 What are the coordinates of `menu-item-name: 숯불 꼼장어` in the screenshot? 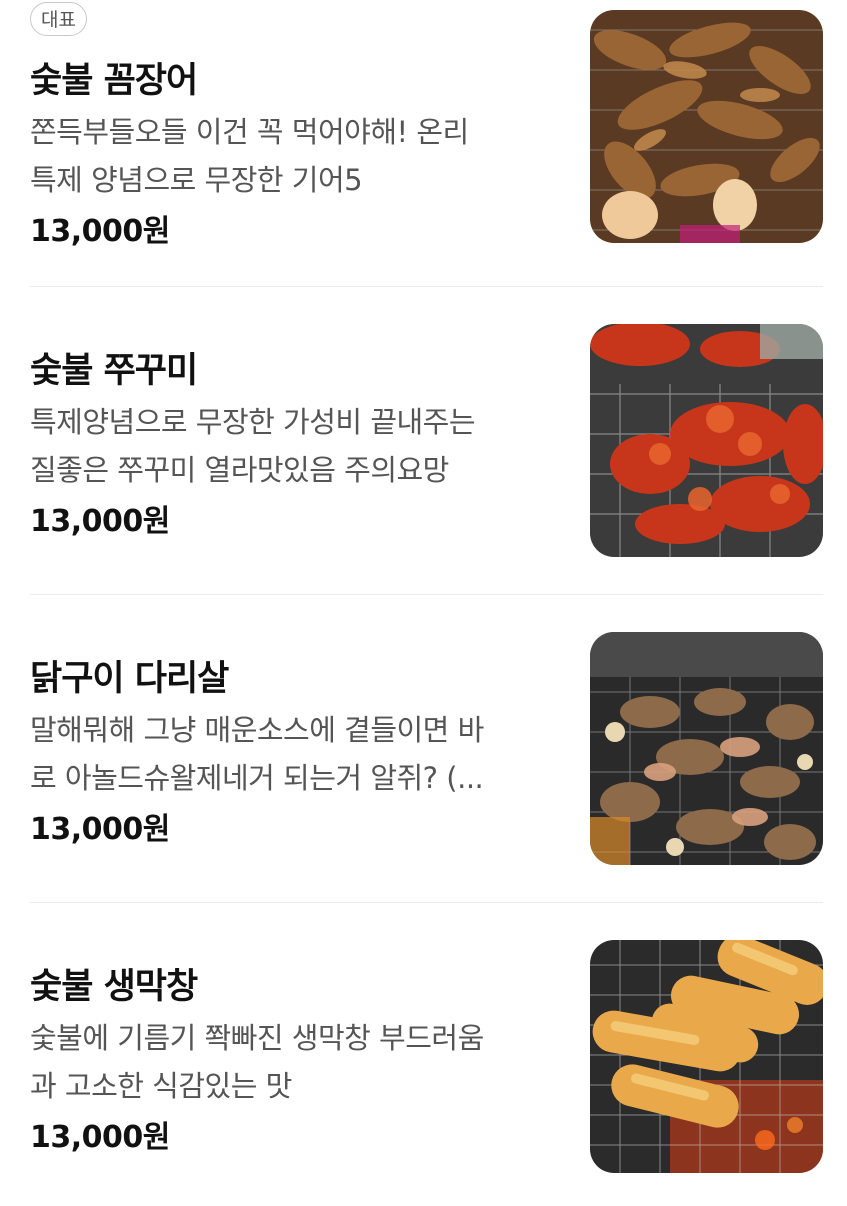 It's located at (114, 81).